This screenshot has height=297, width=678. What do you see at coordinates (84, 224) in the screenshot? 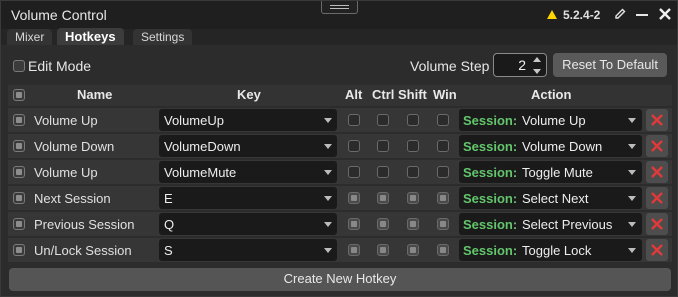
I see `hotkey-name: Previous Session` at bounding box center [84, 224].